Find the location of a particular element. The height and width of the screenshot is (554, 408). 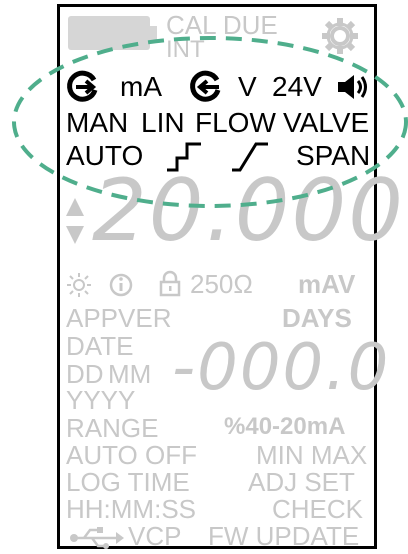

dd-label: DD is located at coordinates (85, 374).